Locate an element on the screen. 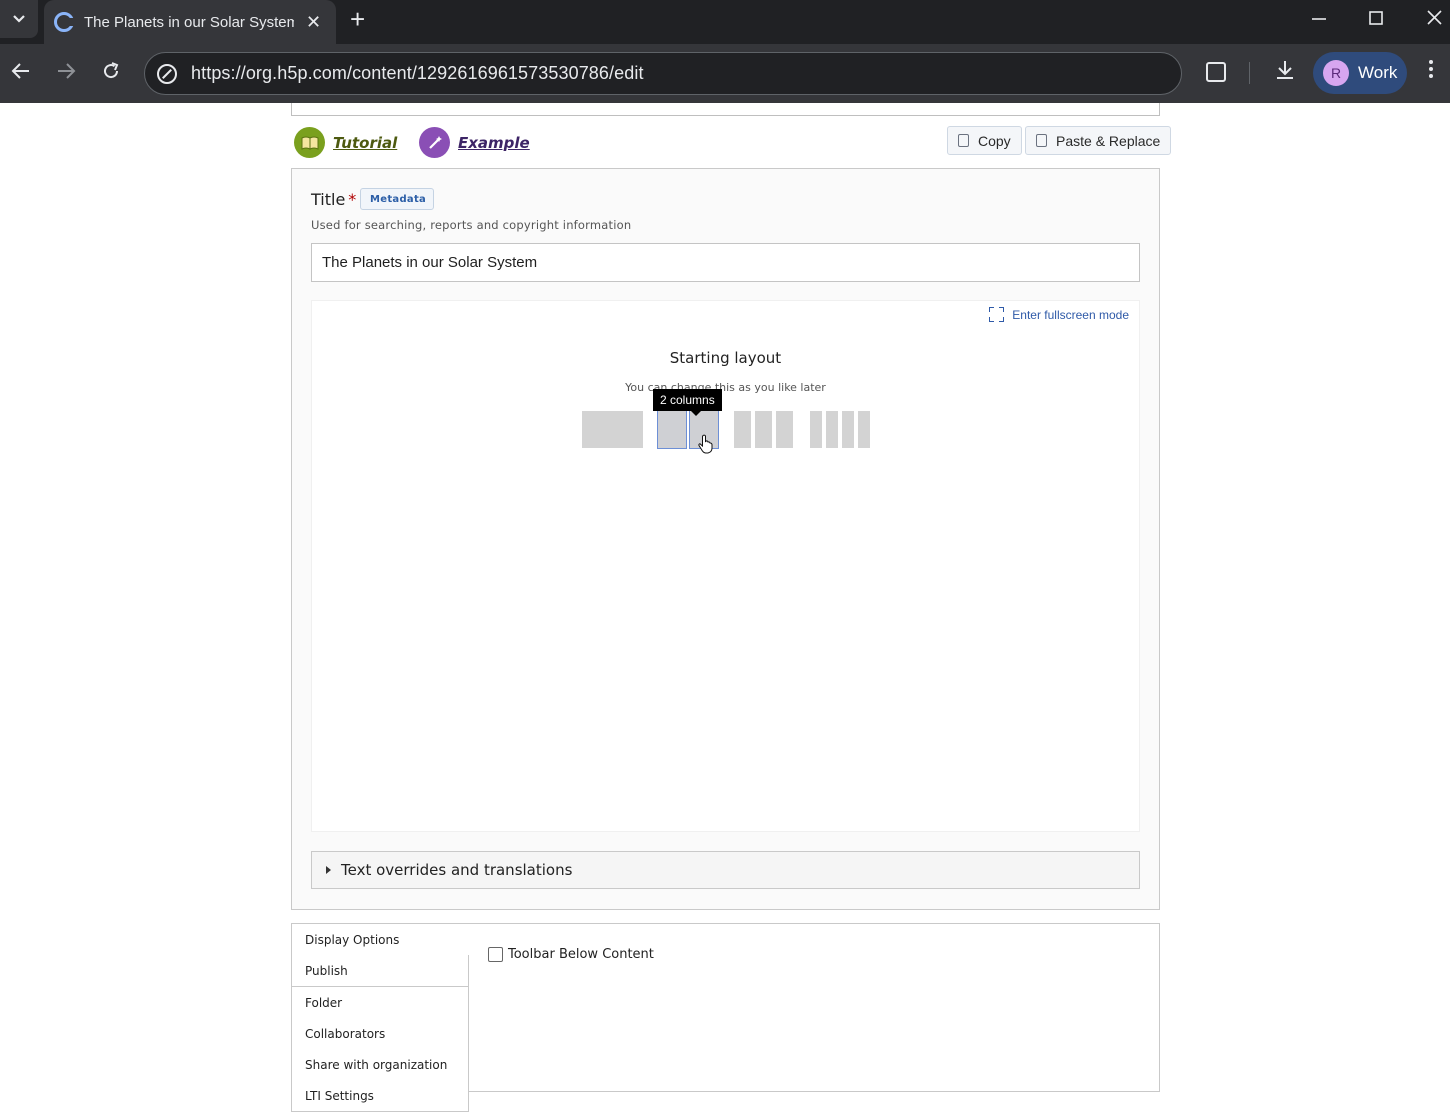 This screenshot has height=1120, width=1450. profile-button: R Work is located at coordinates (1360, 73).